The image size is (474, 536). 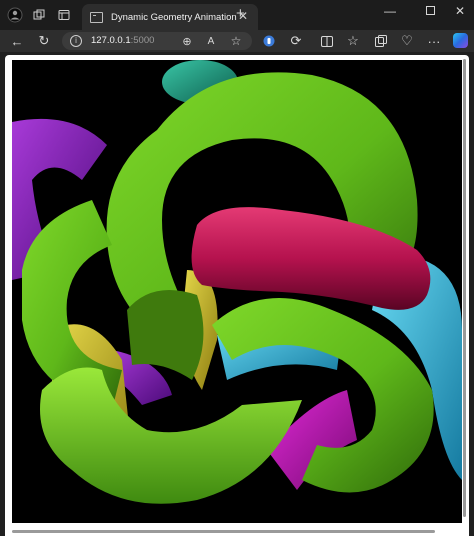 What do you see at coordinates (240, 13) in the screenshot?
I see `new-tab-icon: +` at bounding box center [240, 13].